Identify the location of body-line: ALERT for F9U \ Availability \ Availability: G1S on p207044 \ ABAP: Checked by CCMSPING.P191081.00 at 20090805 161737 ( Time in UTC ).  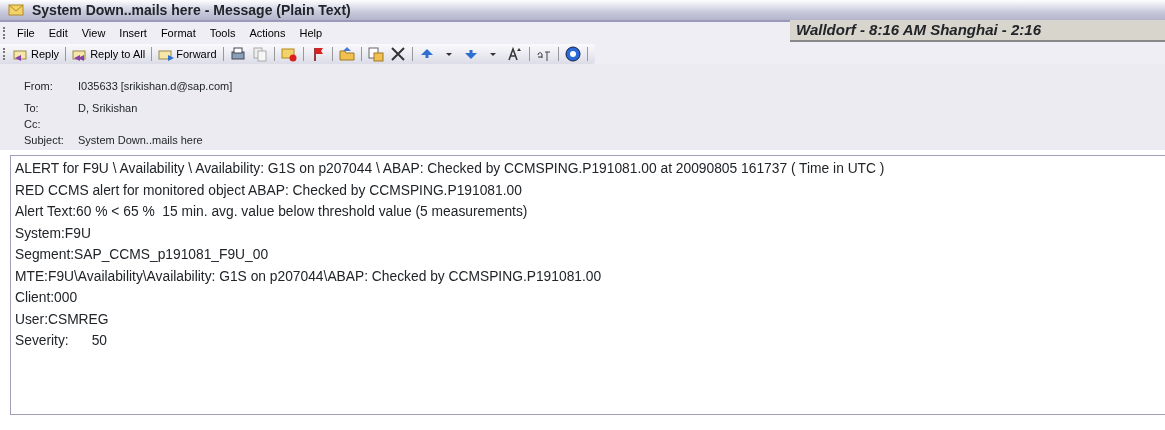
(450, 169).